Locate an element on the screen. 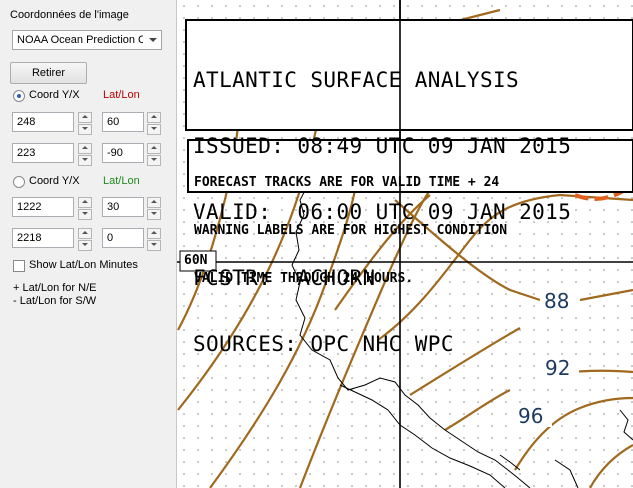 This screenshot has width=633, height=488. coord2-label: Coord Y/X is located at coordinates (54, 181).